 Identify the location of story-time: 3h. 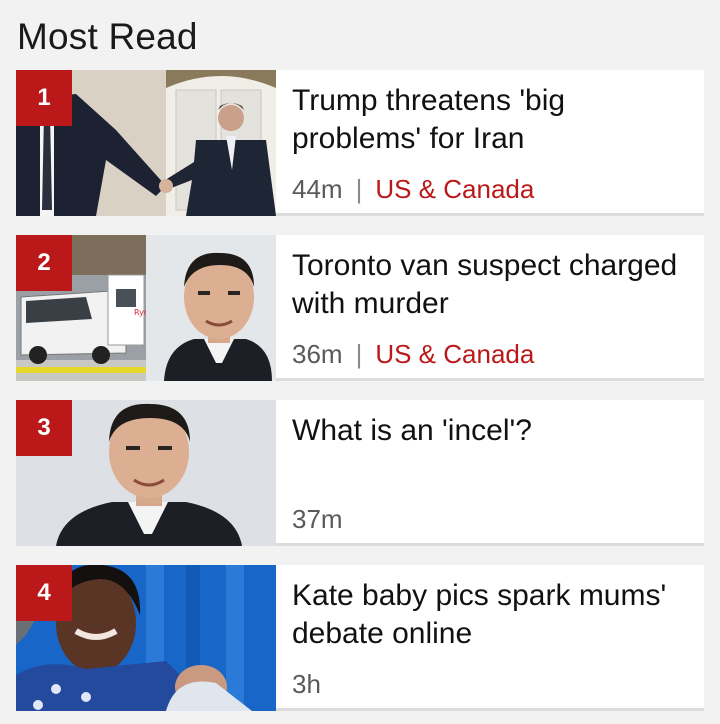
(306, 684).